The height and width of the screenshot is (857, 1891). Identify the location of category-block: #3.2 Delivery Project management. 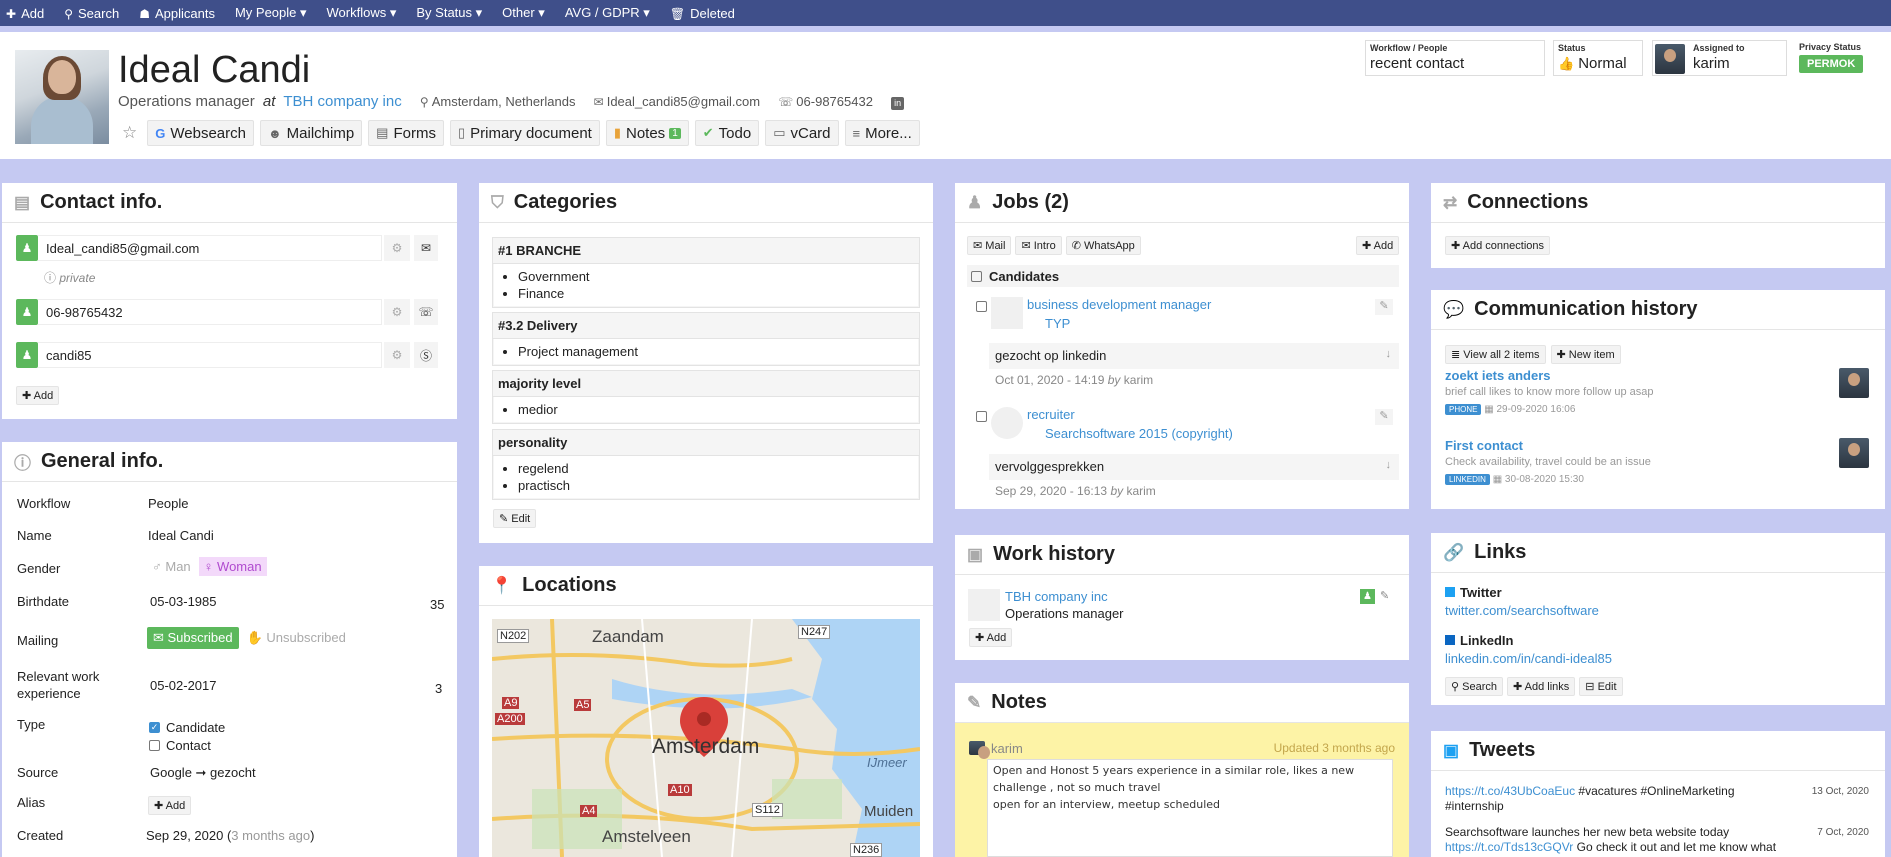
(706, 339).